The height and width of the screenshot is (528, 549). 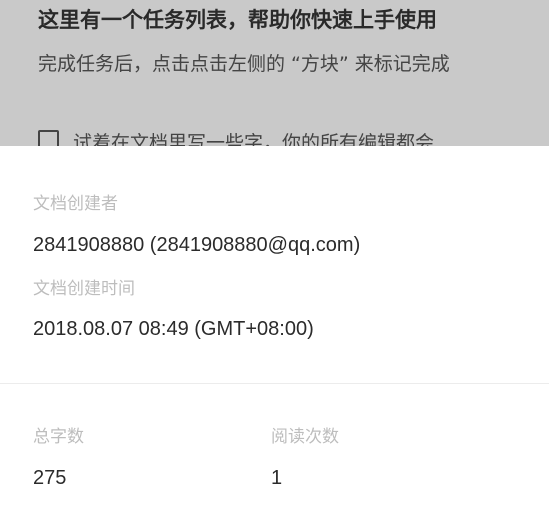 I want to click on word-count-label: 总字数, so click(x=58, y=437).